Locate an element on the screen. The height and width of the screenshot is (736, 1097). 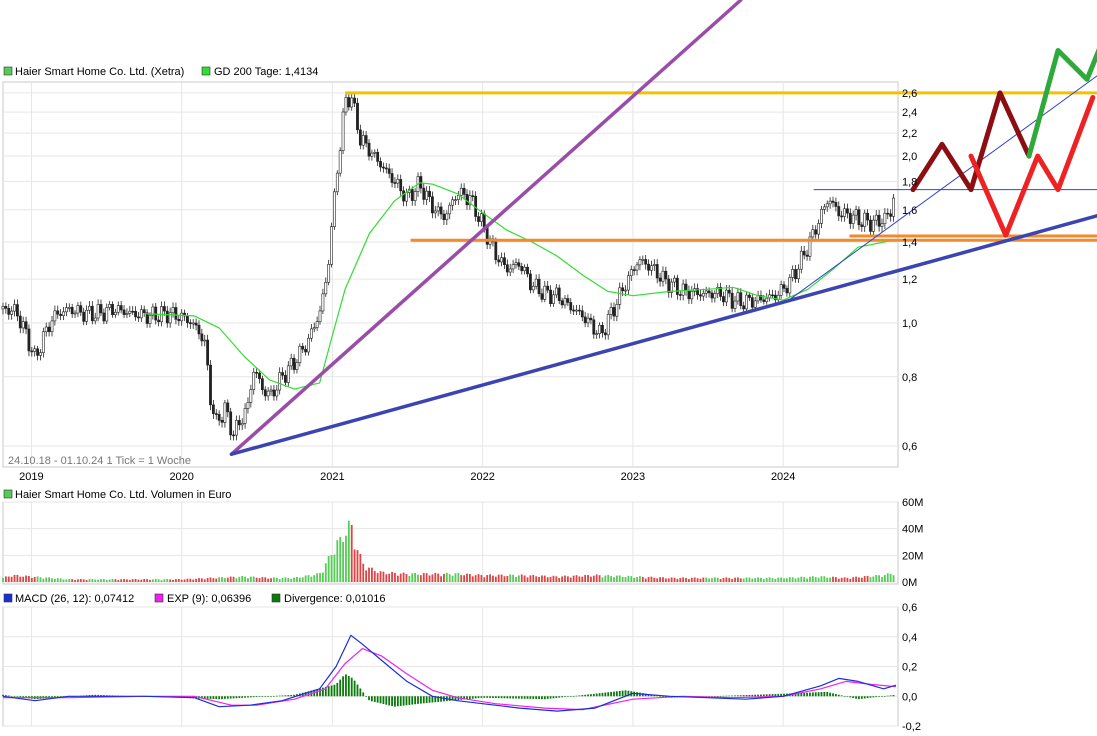
price-tick-label: 1,2 is located at coordinates (909, 280).